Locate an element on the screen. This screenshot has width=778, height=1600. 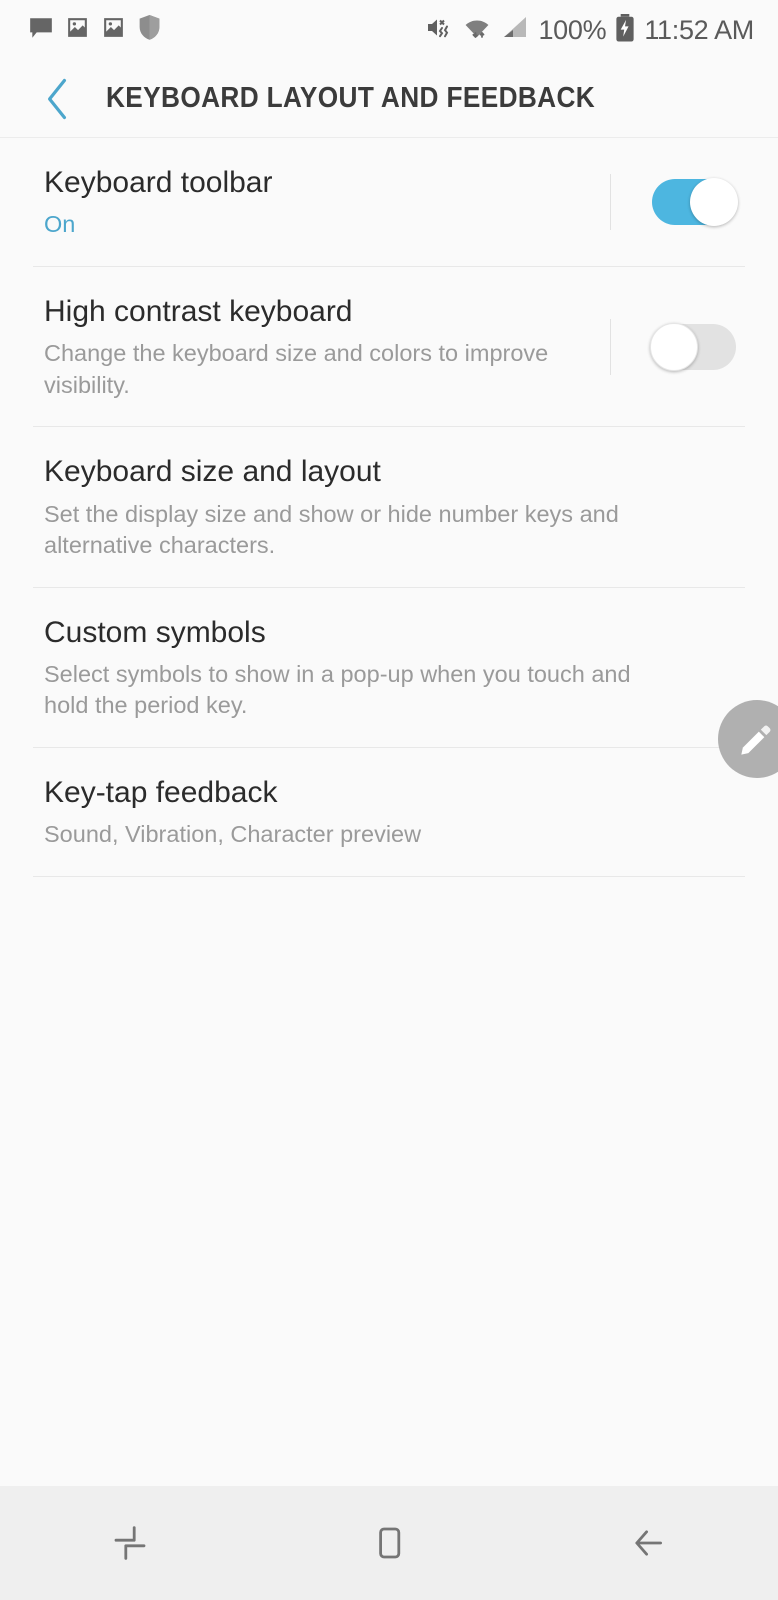
shield-icon is located at coordinates (149, 30).